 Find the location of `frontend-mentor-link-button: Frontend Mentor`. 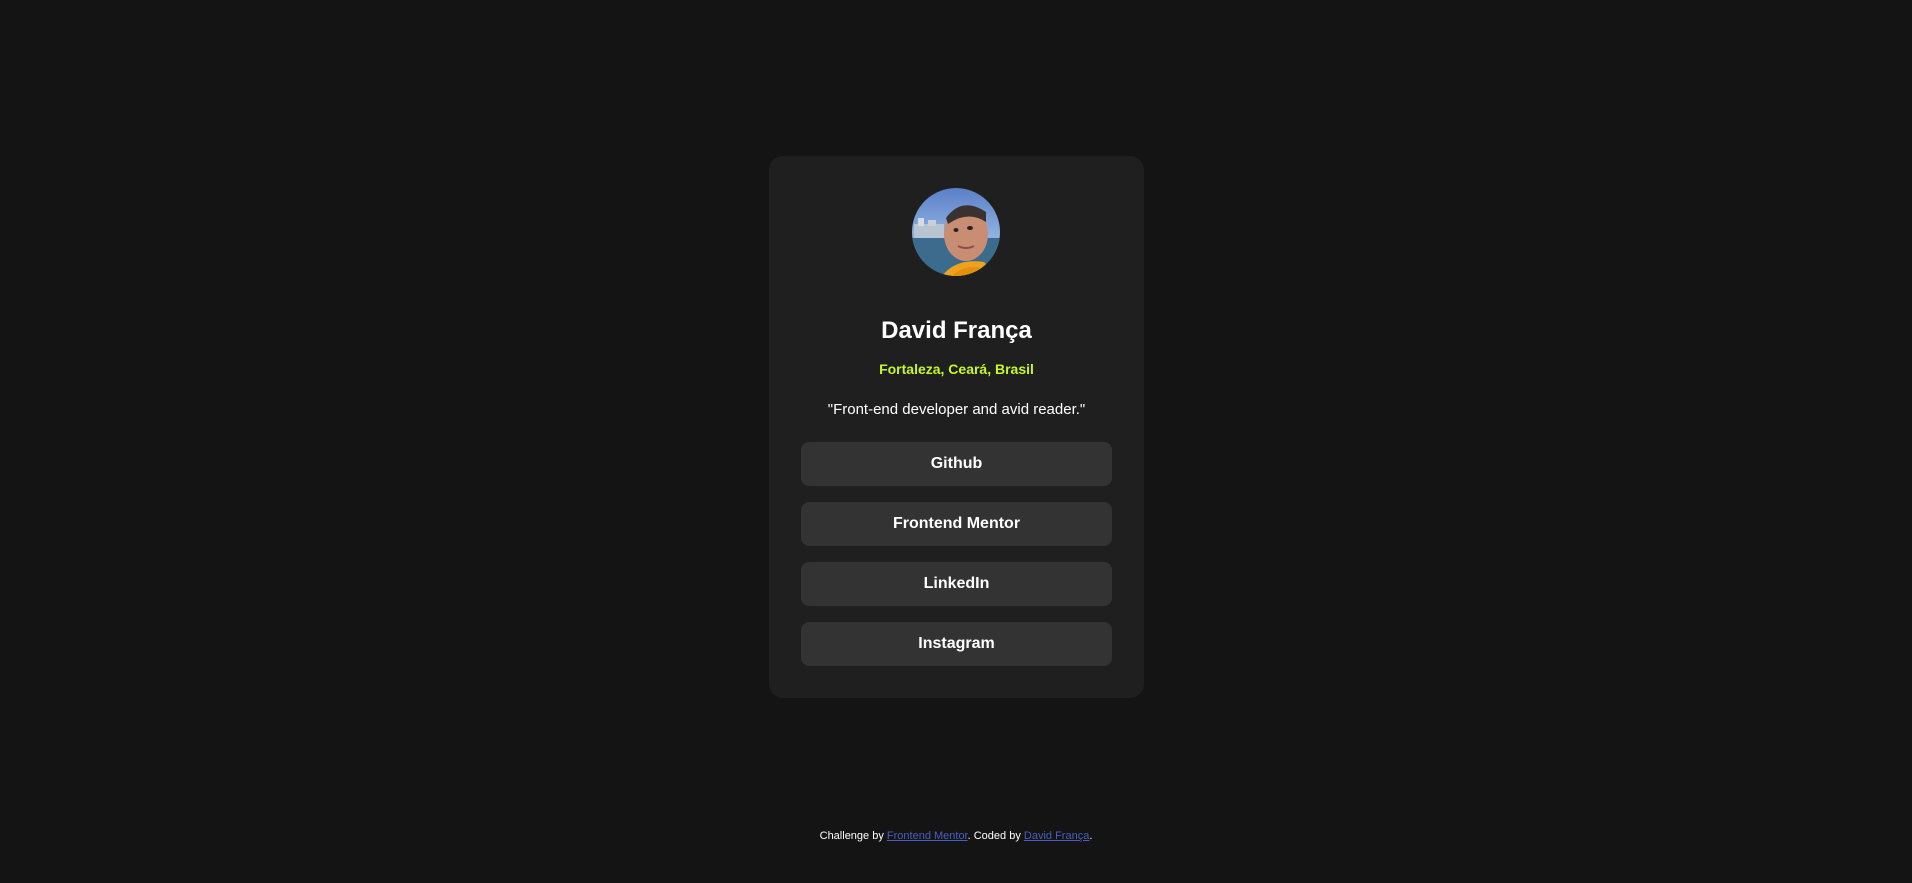

frontend-mentor-link-button: Frontend Mentor is located at coordinates (956, 524).